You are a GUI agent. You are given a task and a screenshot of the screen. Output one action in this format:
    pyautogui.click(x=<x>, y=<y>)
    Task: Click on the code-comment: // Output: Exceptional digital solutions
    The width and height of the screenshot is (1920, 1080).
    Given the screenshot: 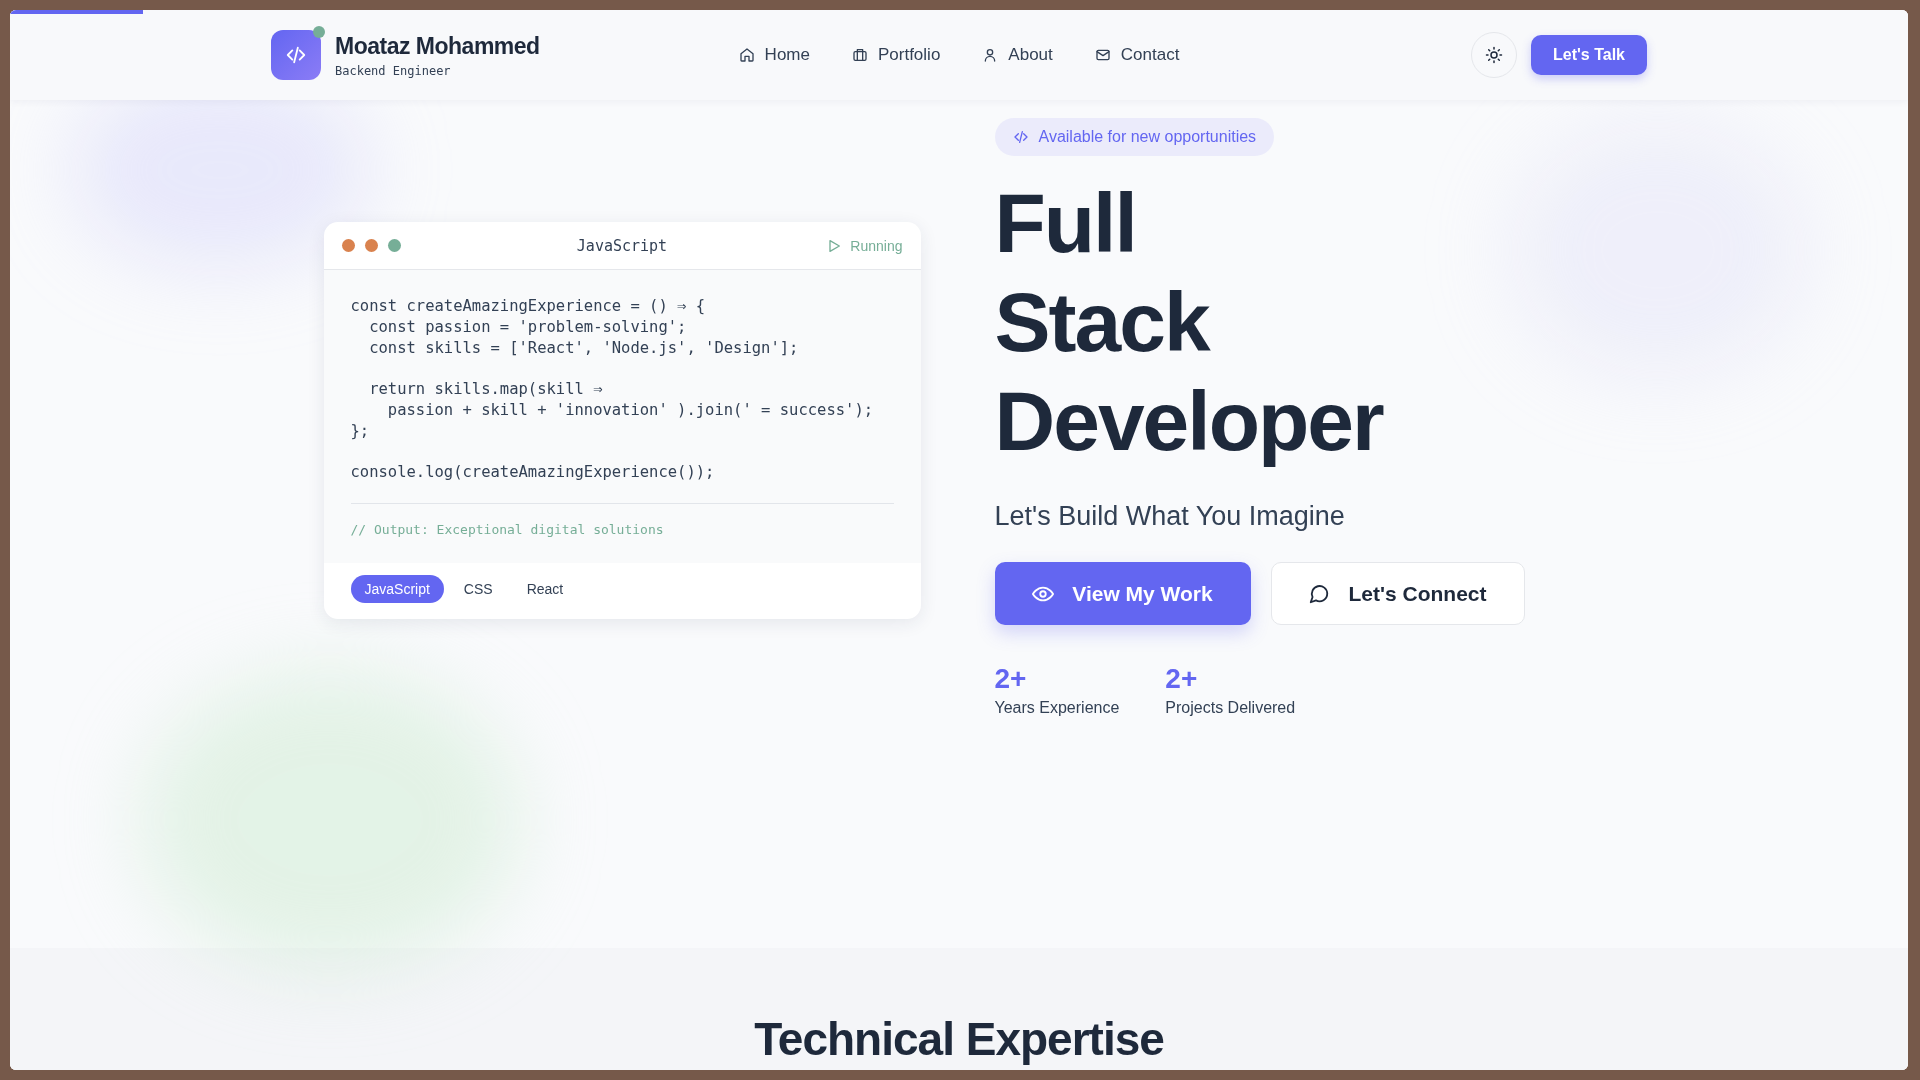 What is the action you would take?
    pyautogui.click(x=622, y=531)
    